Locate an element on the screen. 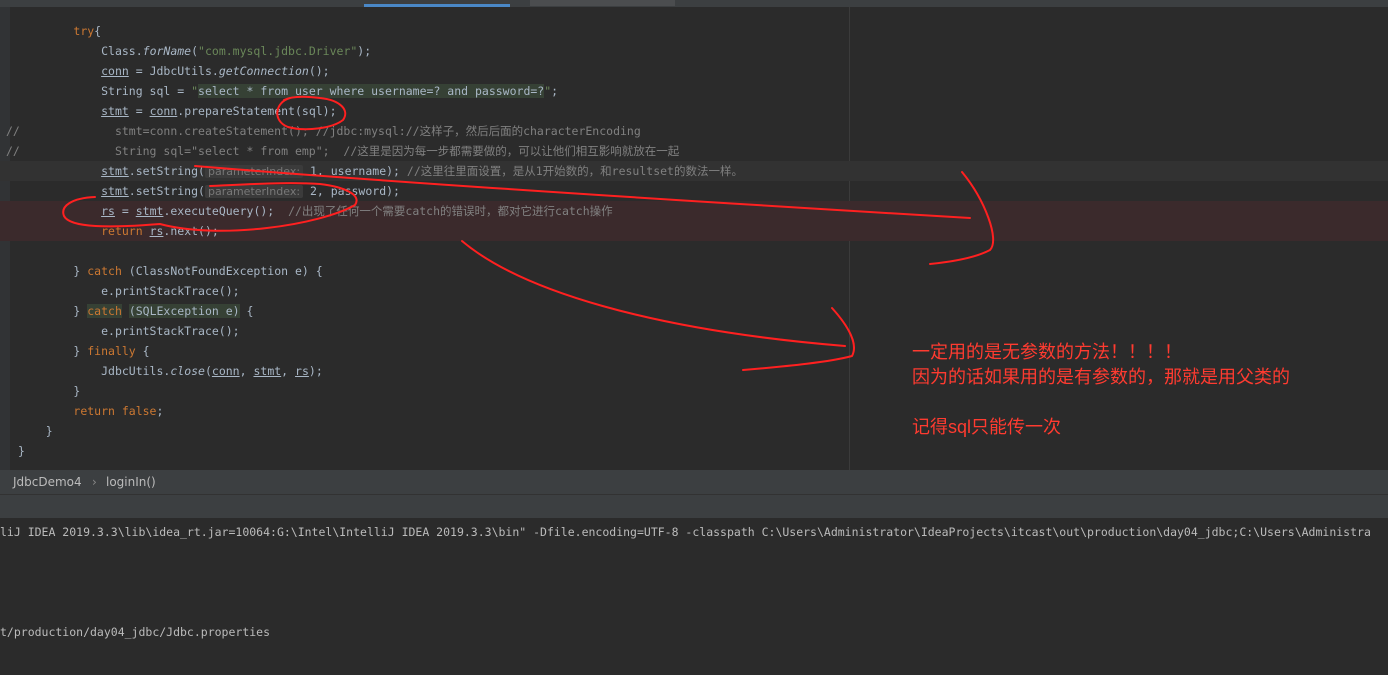  code-line: } catch (SQLException e) { is located at coordinates (694, 311).